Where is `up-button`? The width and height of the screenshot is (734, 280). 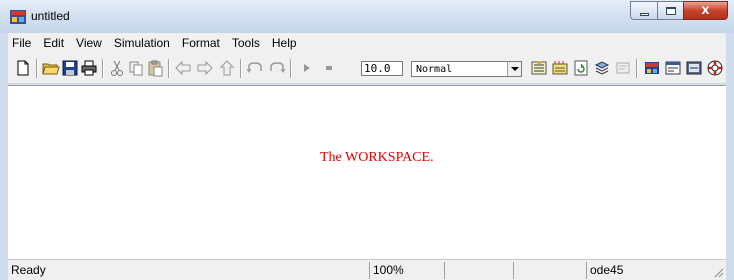 up-button is located at coordinates (227, 68).